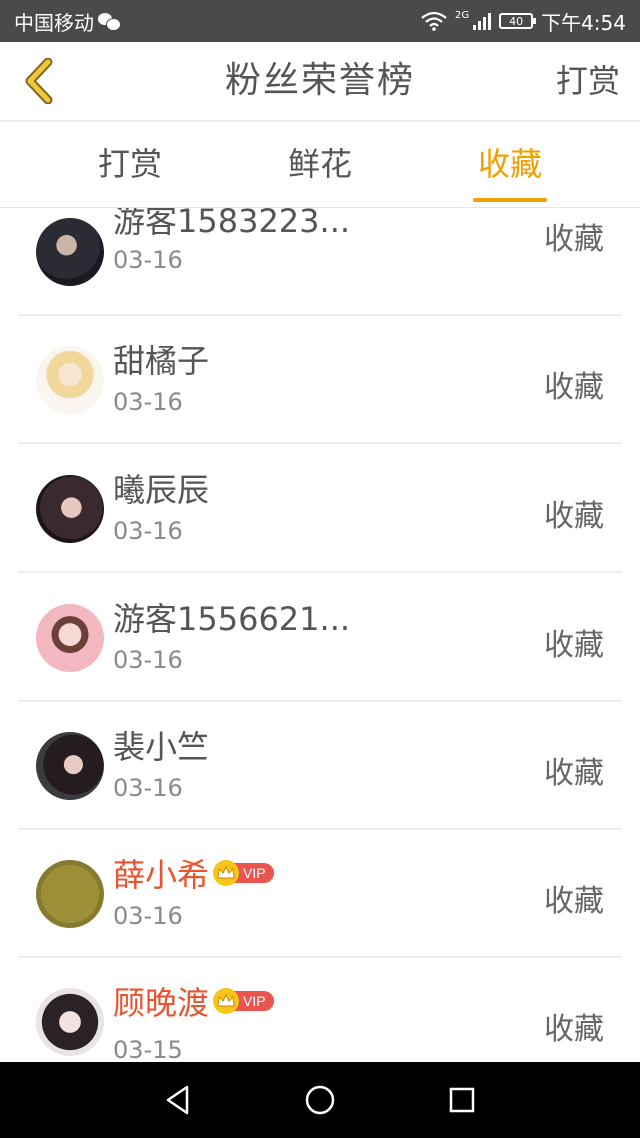 The image size is (640, 1138). I want to click on tab-bar: 打赏 鲜花 收藏, so click(320, 165).